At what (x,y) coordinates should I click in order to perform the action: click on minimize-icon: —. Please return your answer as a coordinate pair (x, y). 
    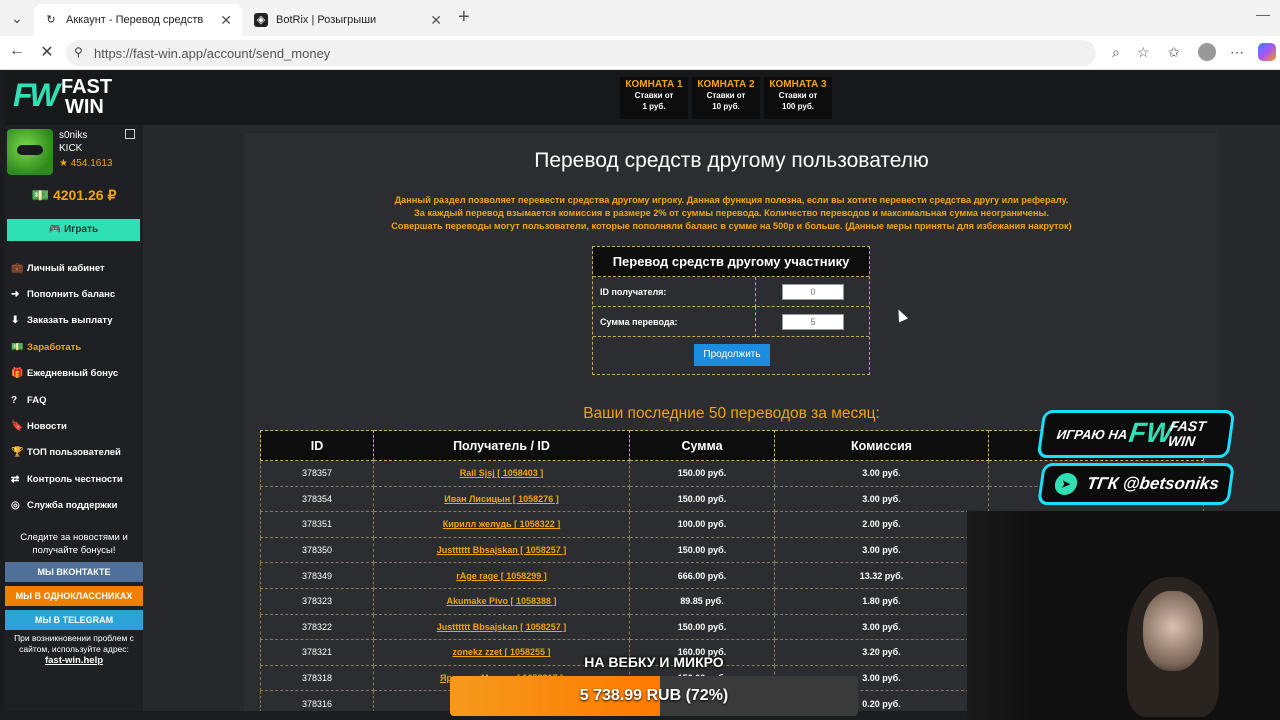
    Looking at the image, I should click on (1263, 14).